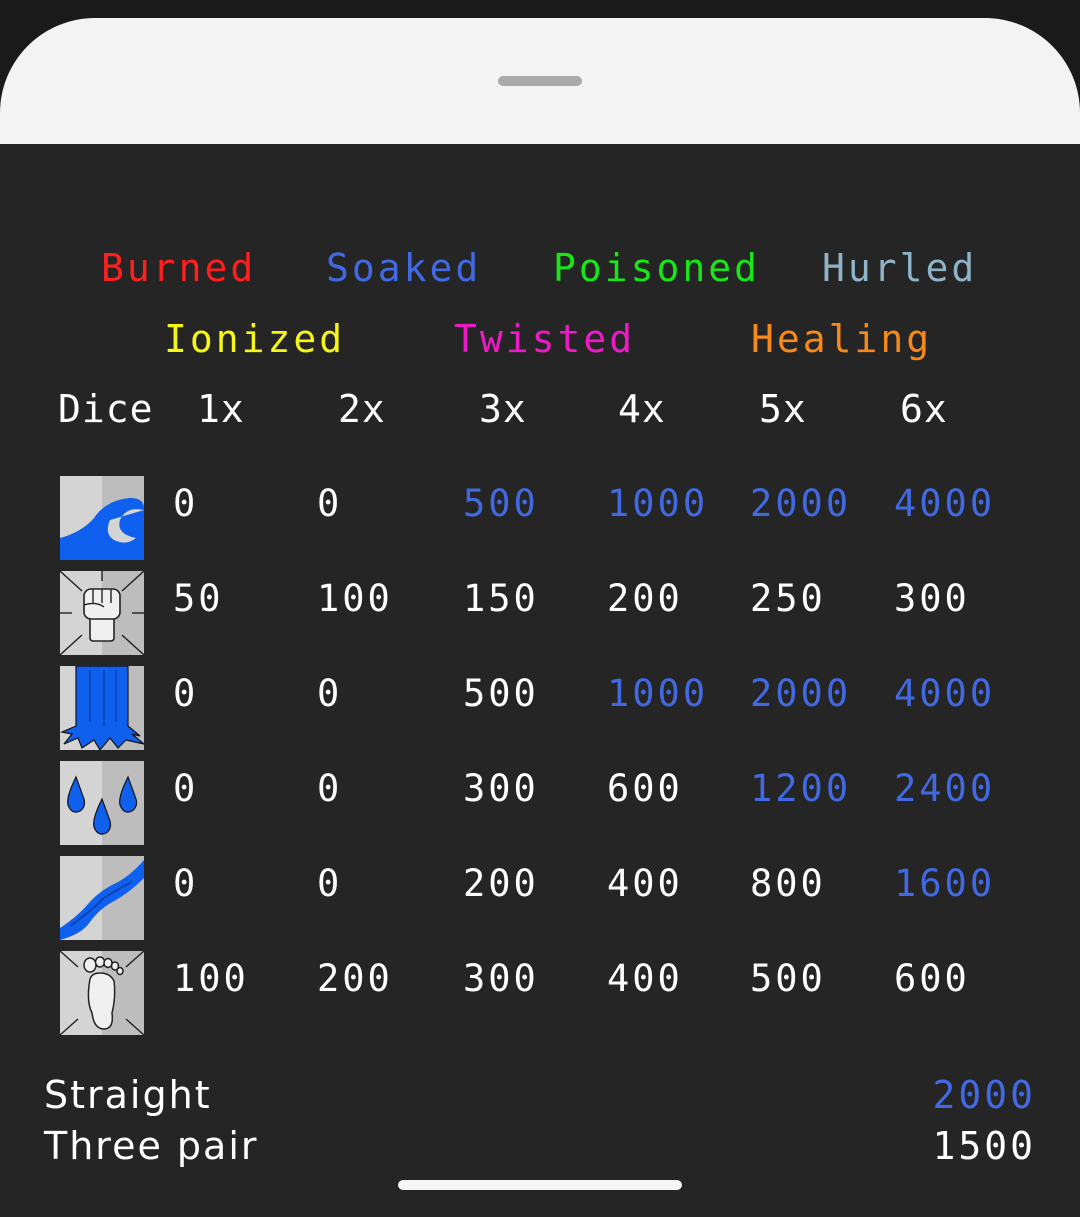 This screenshot has width=1080, height=1217. I want to click on table-cell: 2400, so click(945, 788).